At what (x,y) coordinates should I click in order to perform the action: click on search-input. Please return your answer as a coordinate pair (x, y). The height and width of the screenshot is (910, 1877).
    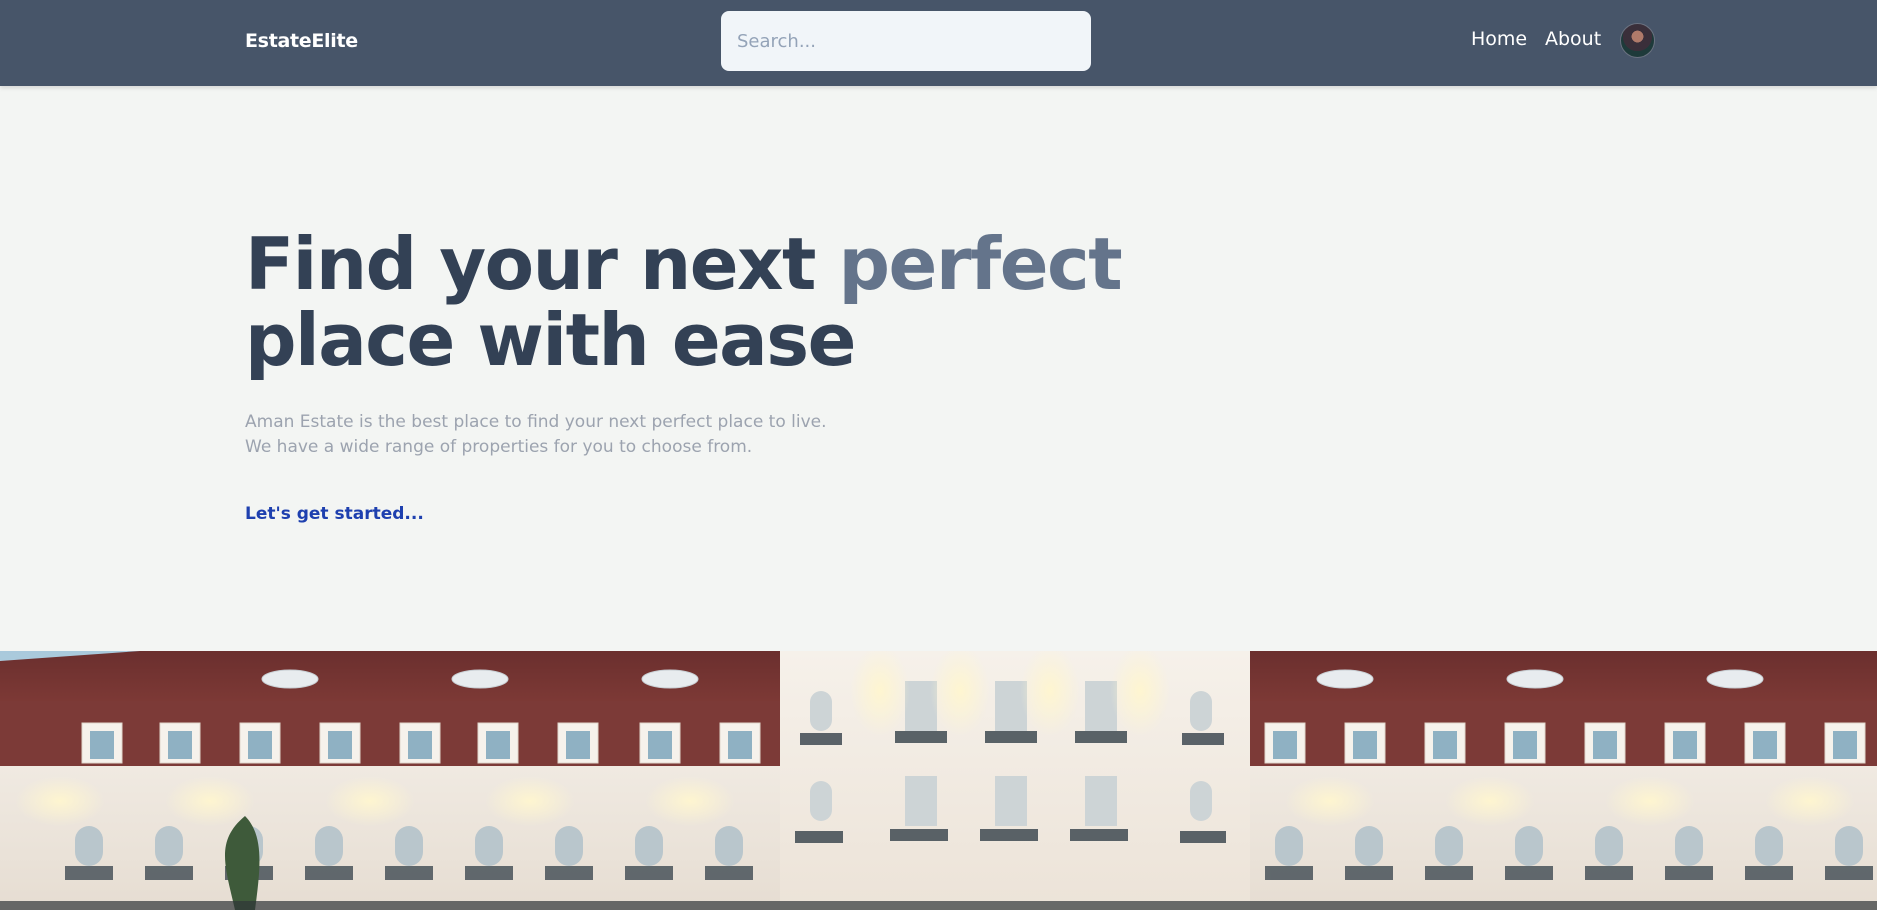
    Looking at the image, I should click on (906, 41).